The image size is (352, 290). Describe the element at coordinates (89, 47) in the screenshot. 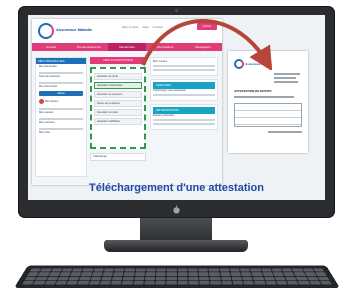

I see `nav-item-reimbursements: Remboursements` at that location.